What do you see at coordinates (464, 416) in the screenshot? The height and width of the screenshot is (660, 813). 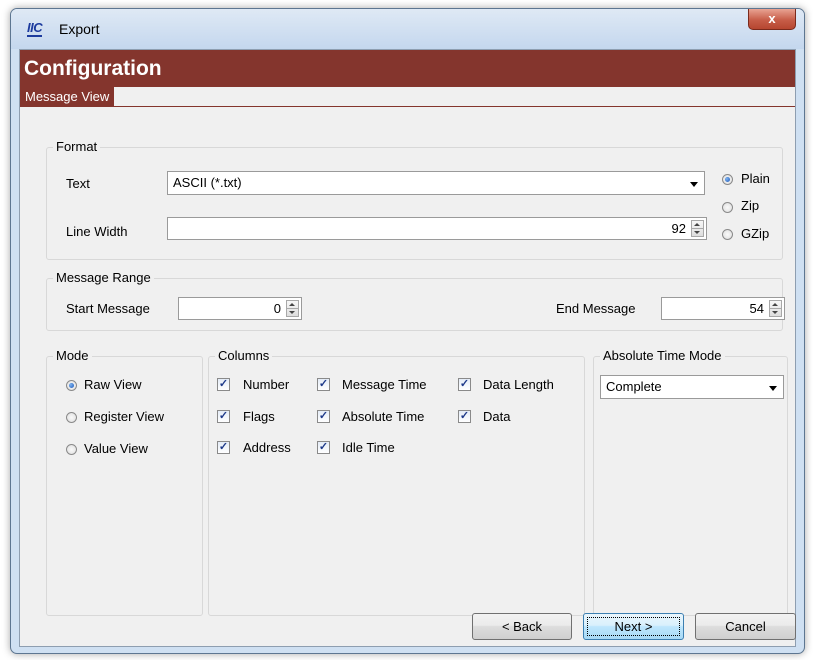 I see `data-checkbox: ✓` at bounding box center [464, 416].